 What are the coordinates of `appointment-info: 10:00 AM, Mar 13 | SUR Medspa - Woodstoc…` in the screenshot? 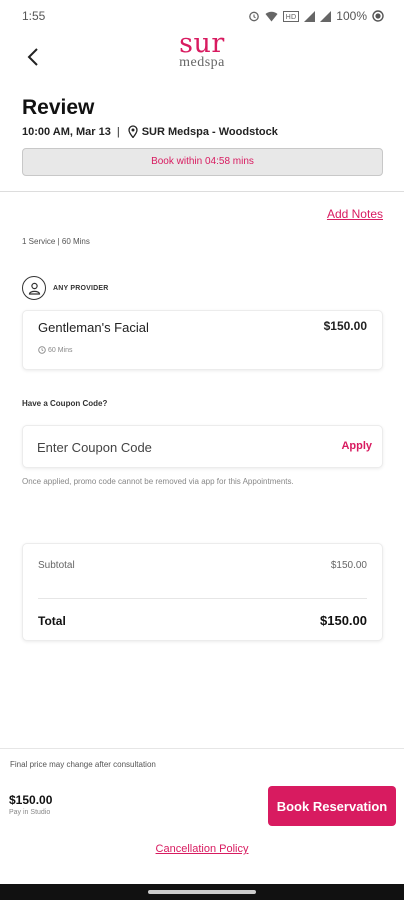 It's located at (150, 131).